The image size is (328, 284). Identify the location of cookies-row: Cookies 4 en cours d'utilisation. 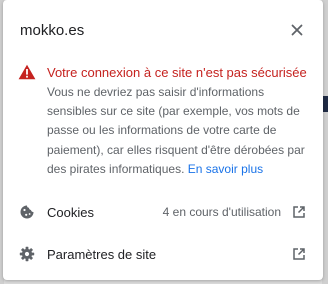
(163, 212).